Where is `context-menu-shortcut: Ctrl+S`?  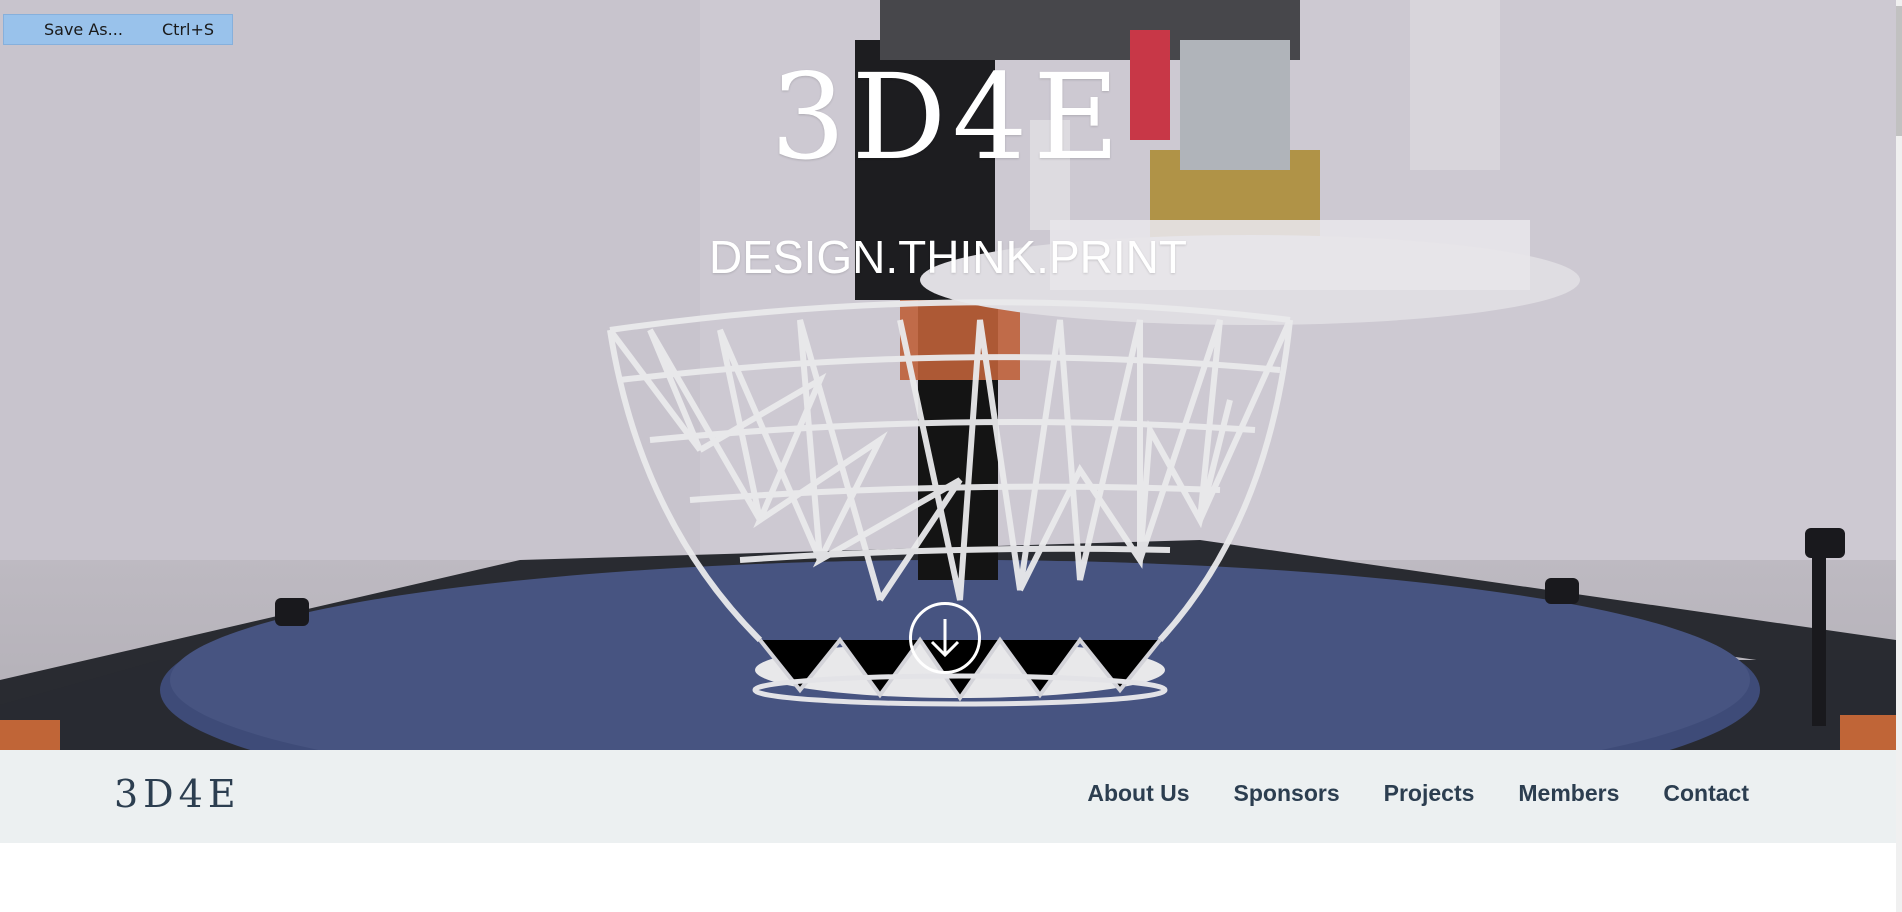 context-menu-shortcut: Ctrl+S is located at coordinates (188, 29).